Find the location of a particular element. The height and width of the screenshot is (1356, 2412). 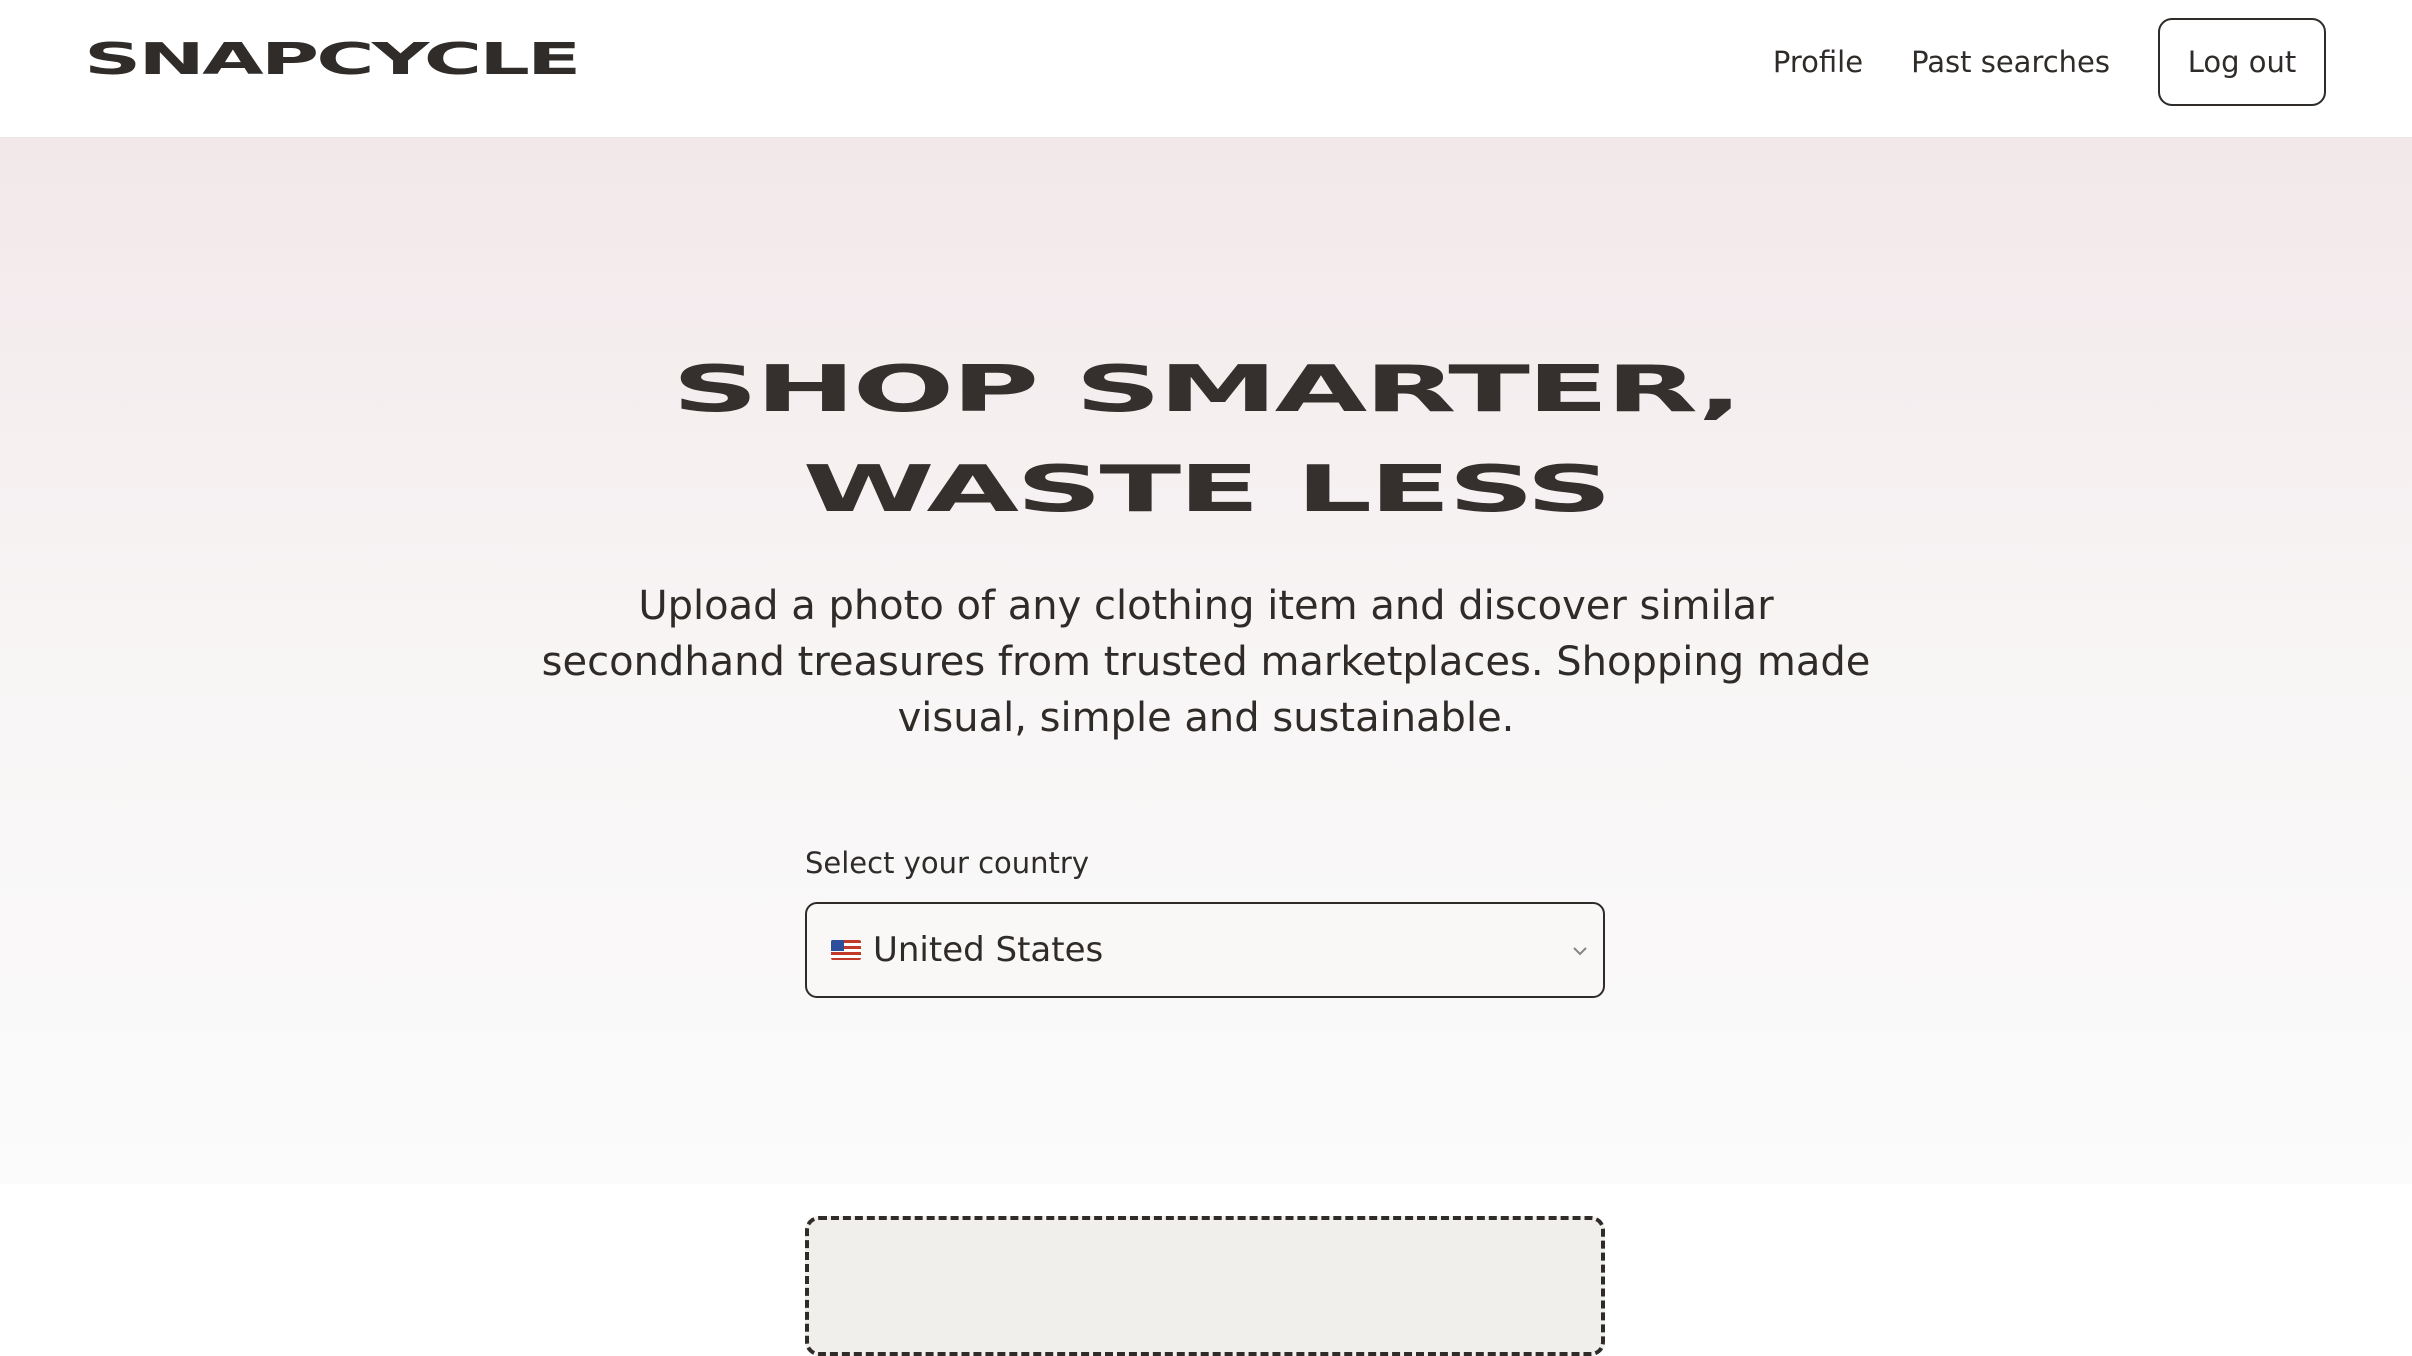

hero-title: SHOP SMARTER, WASTE LESS is located at coordinates (1206, 440).